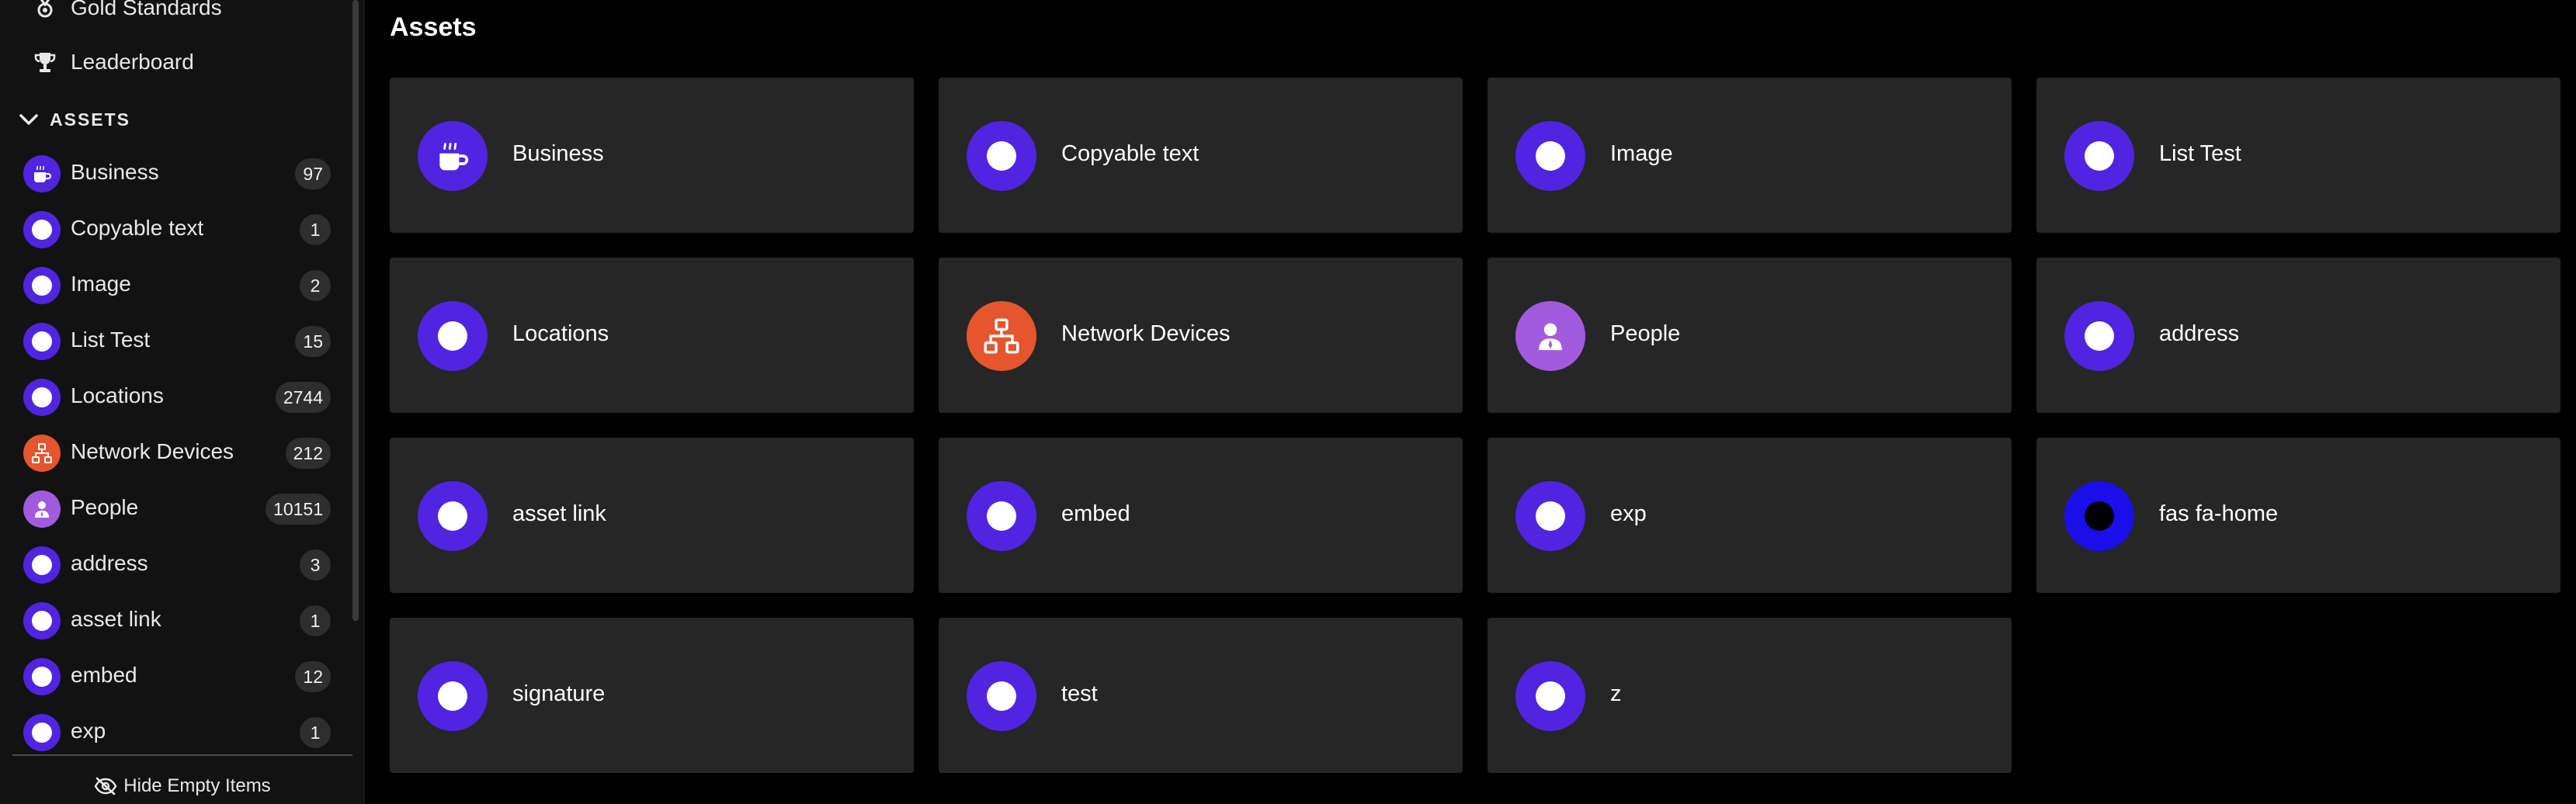 The image size is (2576, 804). Describe the element at coordinates (152, 451) in the screenshot. I see `sidebar-item-label: Network Devices` at that location.